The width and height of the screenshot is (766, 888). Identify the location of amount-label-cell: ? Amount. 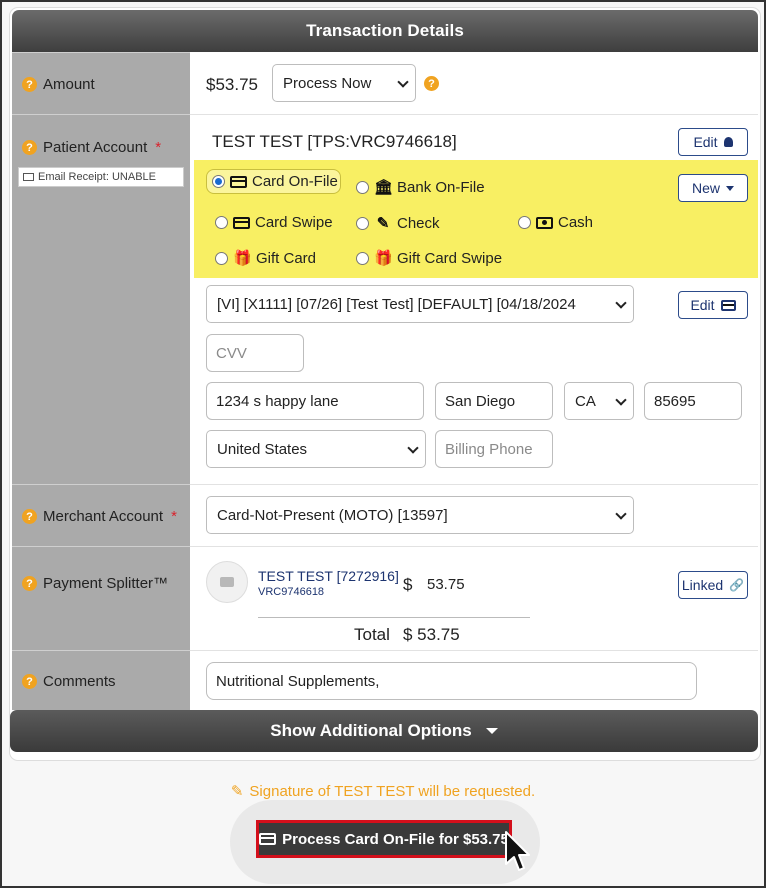
(101, 83).